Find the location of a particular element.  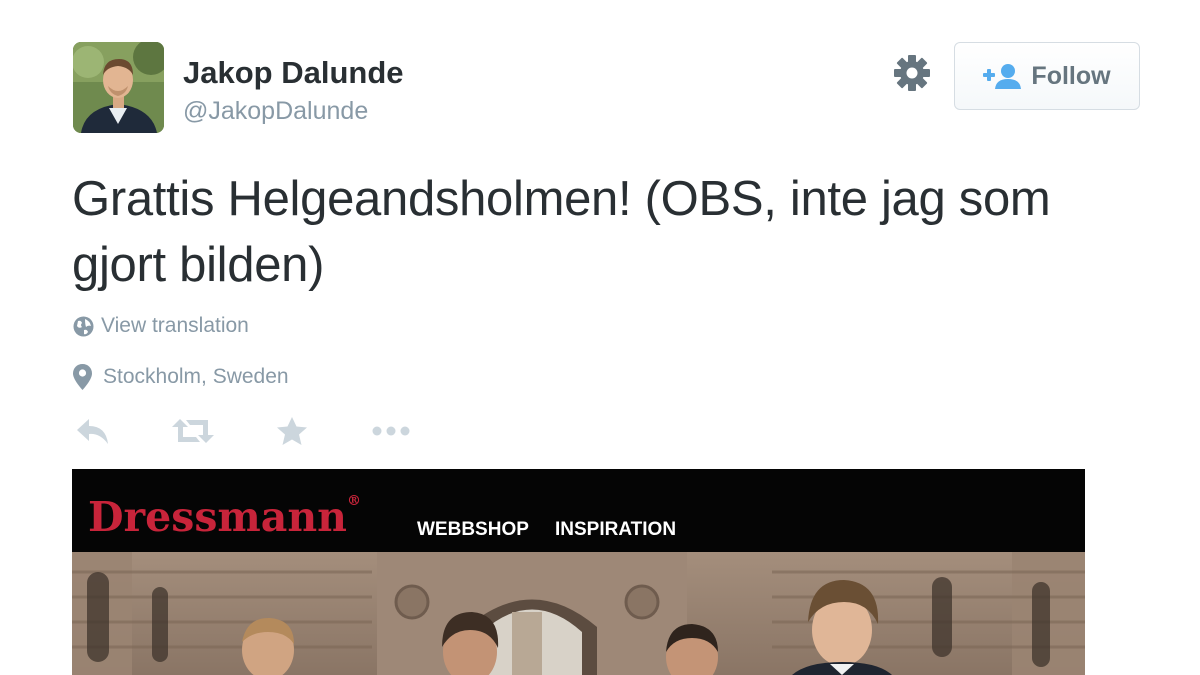

tweet-location: Stockholm, Sweden is located at coordinates (181, 377).